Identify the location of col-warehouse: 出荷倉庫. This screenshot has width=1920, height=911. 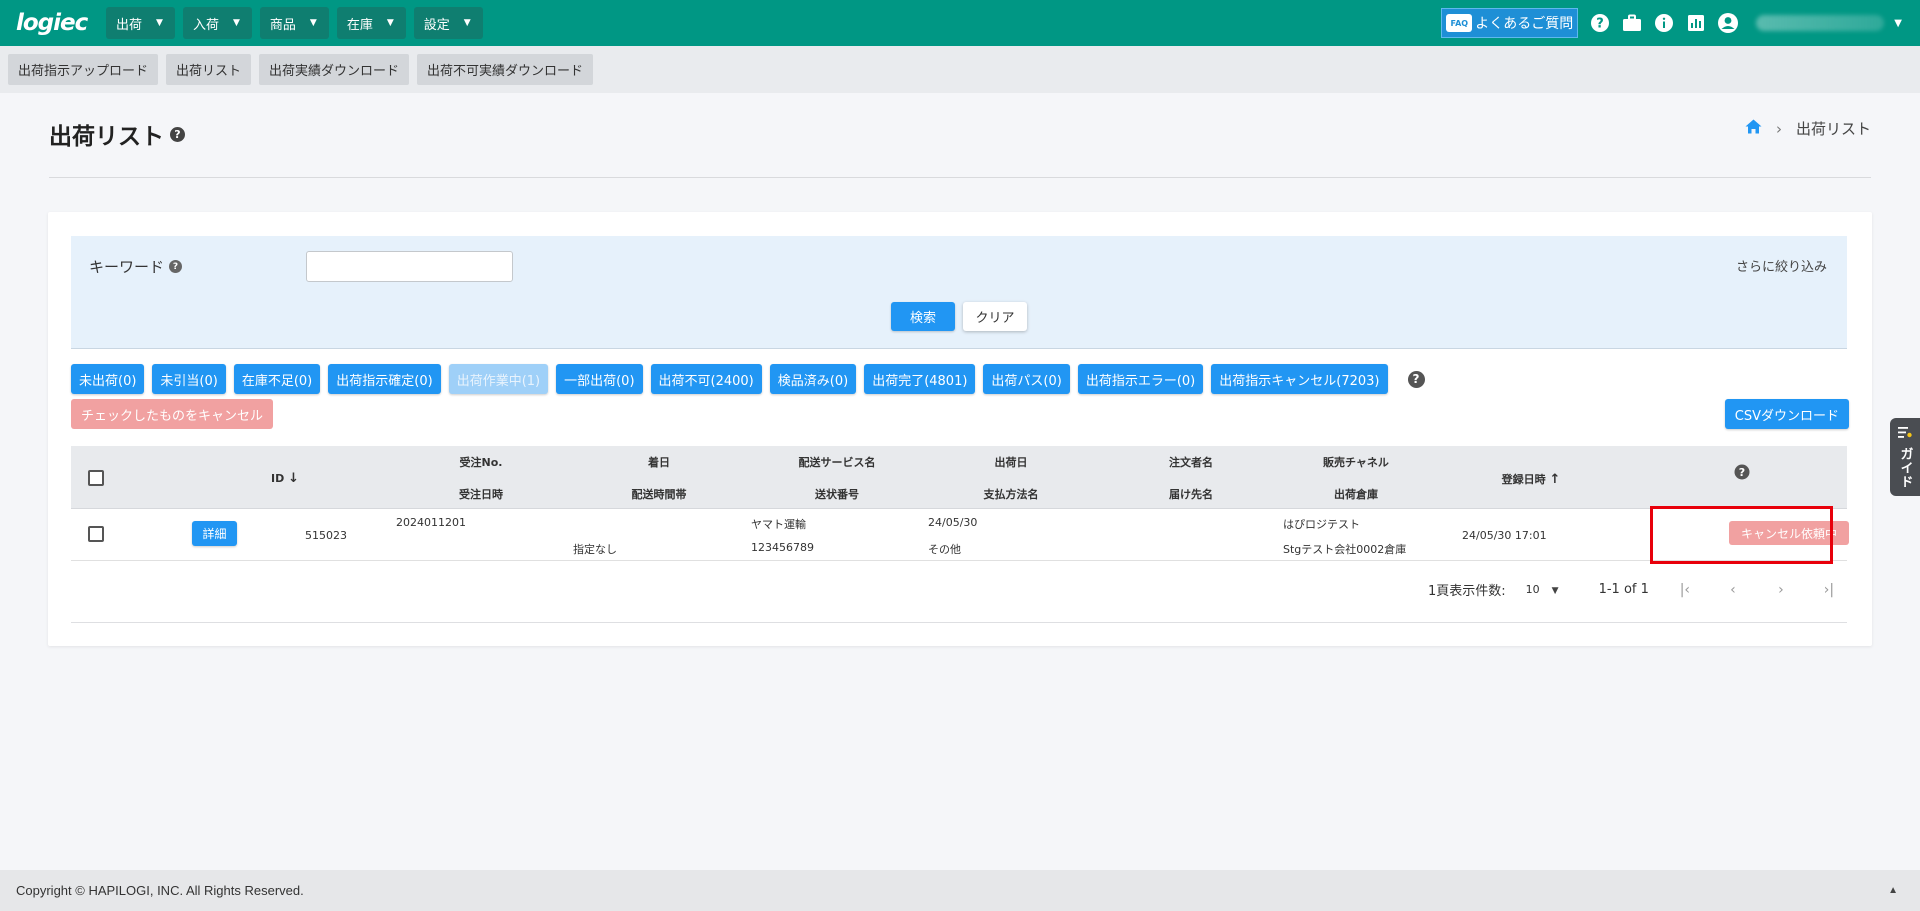
(1356, 494).